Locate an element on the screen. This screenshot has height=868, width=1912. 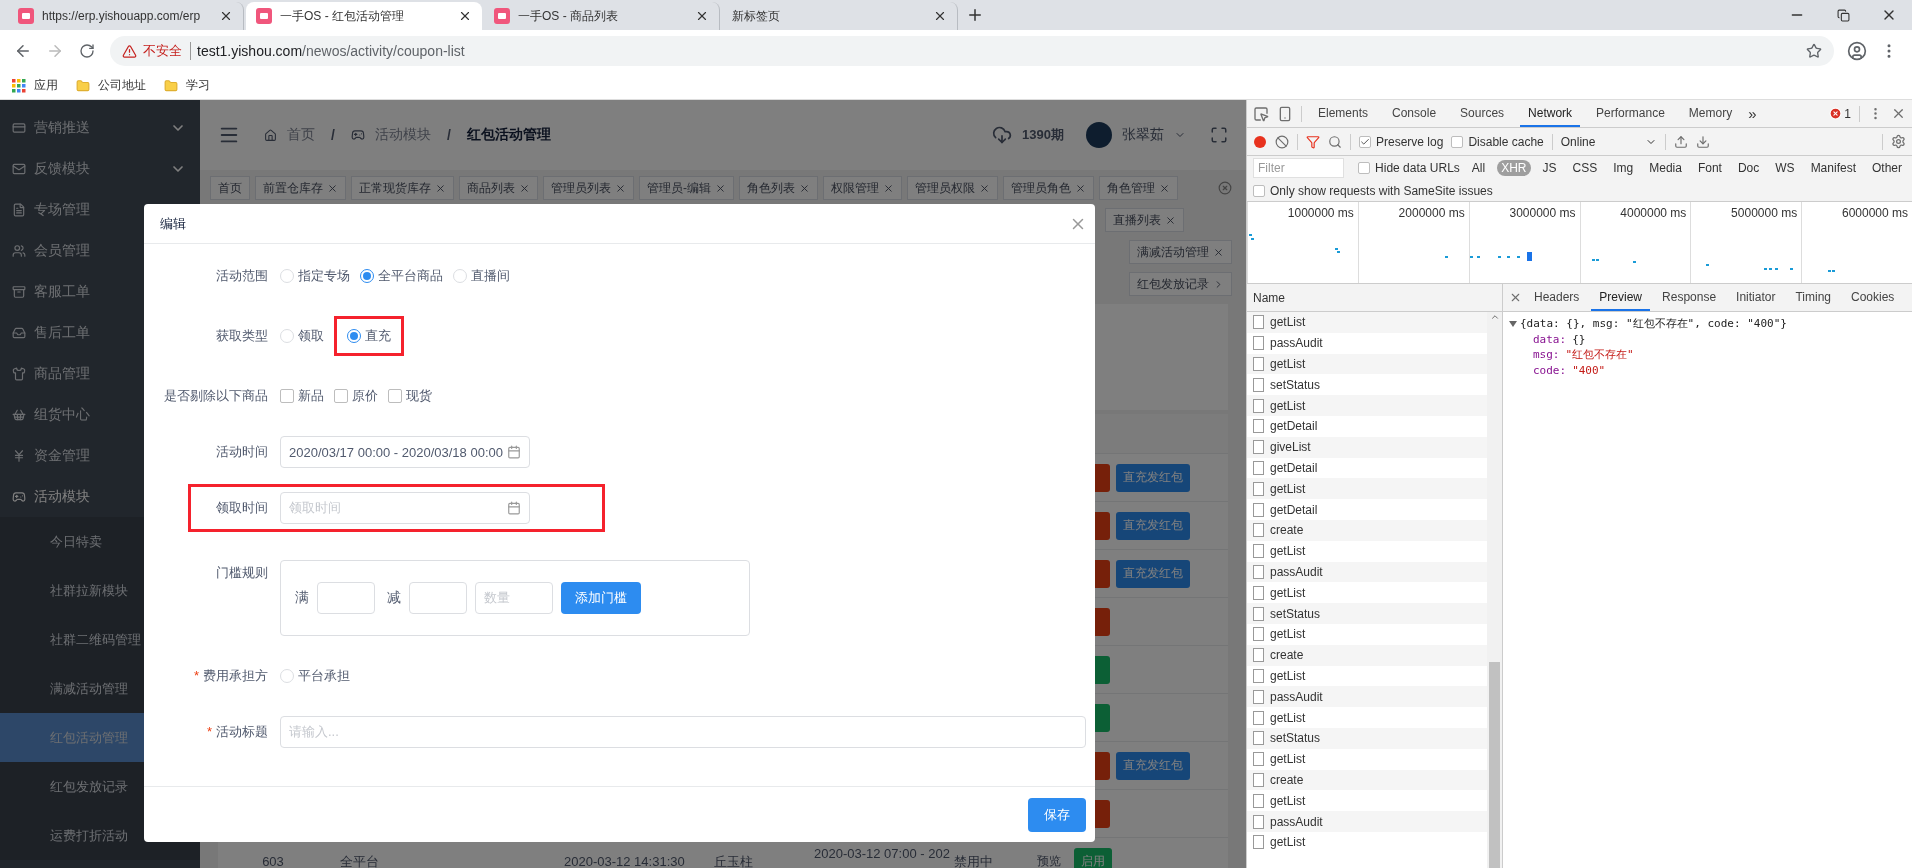
more-tabs-button: » is located at coordinates (1752, 113).